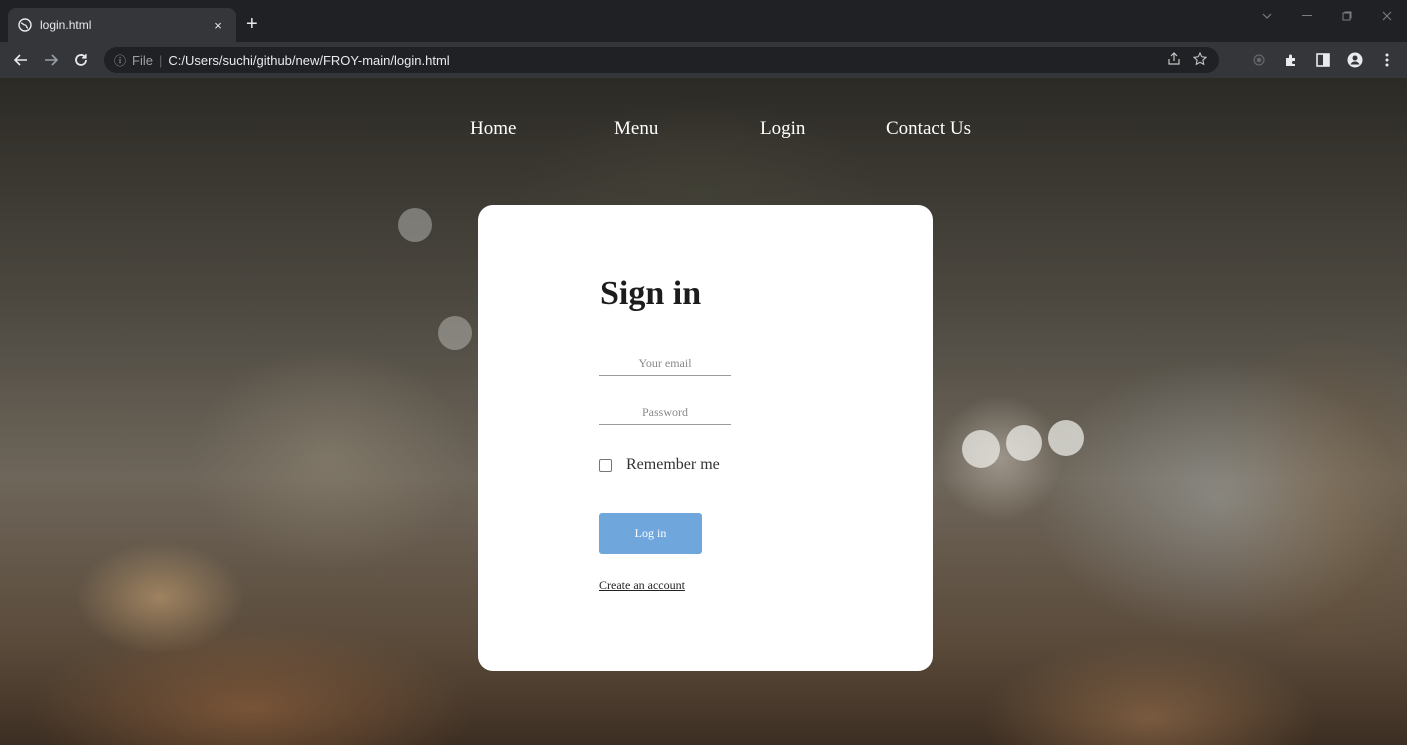 The height and width of the screenshot is (745, 1407). What do you see at coordinates (650, 533) in the screenshot?
I see `login-button: Log in` at bounding box center [650, 533].